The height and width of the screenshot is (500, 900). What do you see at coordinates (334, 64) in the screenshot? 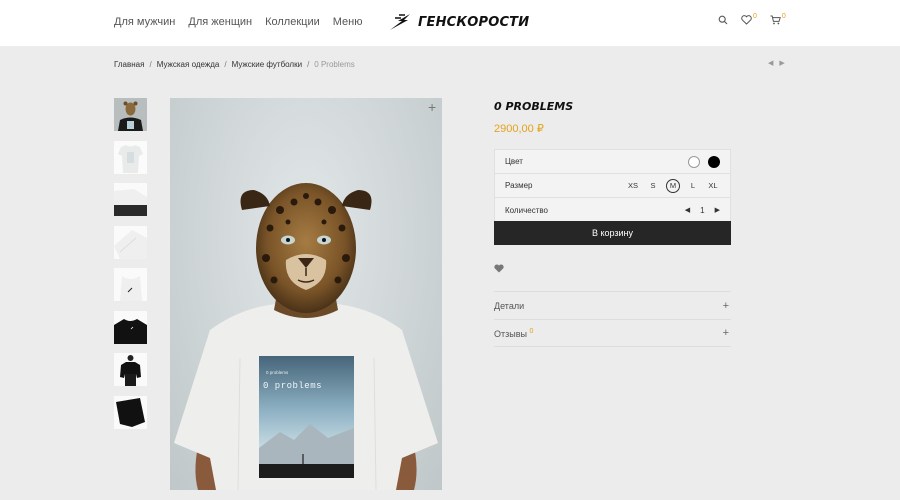
I see `breadcrumb-current: 0 Problems` at bounding box center [334, 64].